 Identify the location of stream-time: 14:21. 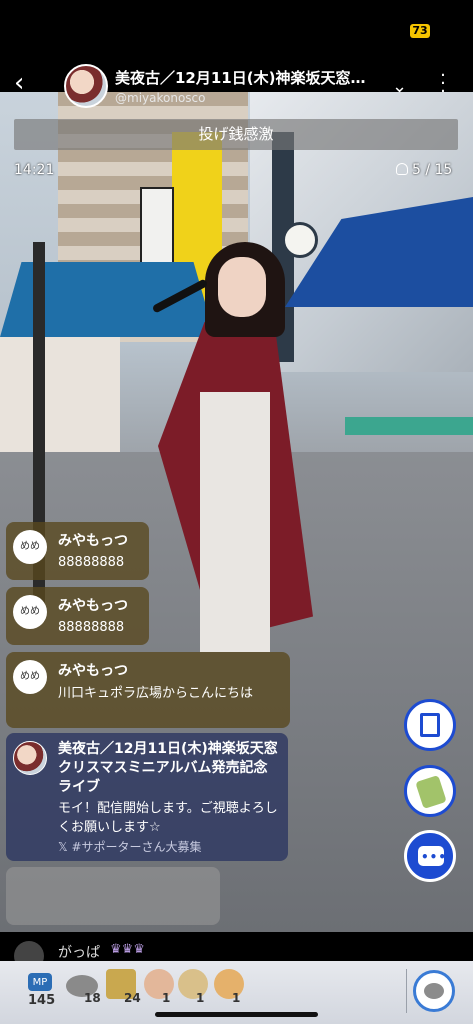
(34, 170).